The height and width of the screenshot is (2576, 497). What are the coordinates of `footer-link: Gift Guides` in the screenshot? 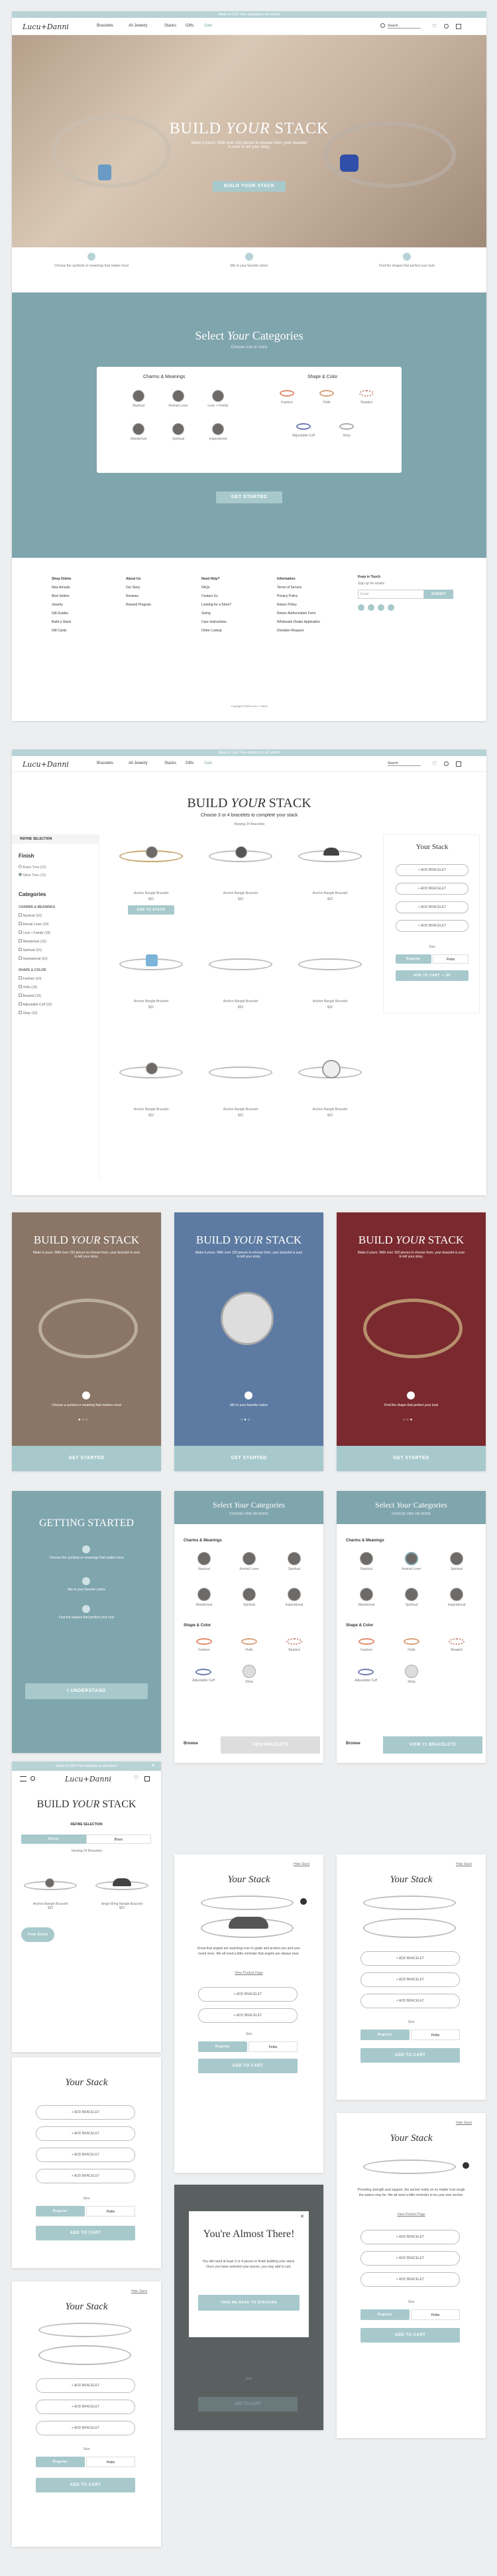 It's located at (61, 614).